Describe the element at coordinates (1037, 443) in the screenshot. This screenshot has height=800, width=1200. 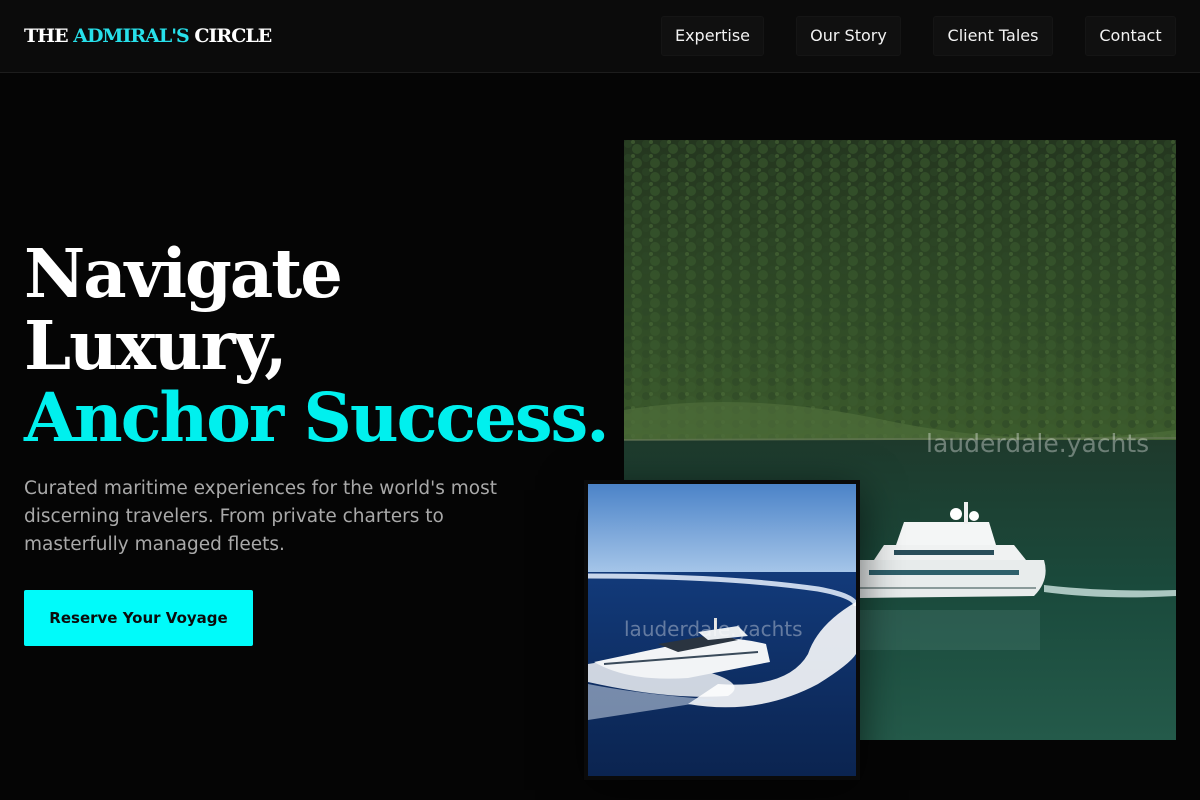
I see `large-image-watermark: lauderdale.yachts` at that location.